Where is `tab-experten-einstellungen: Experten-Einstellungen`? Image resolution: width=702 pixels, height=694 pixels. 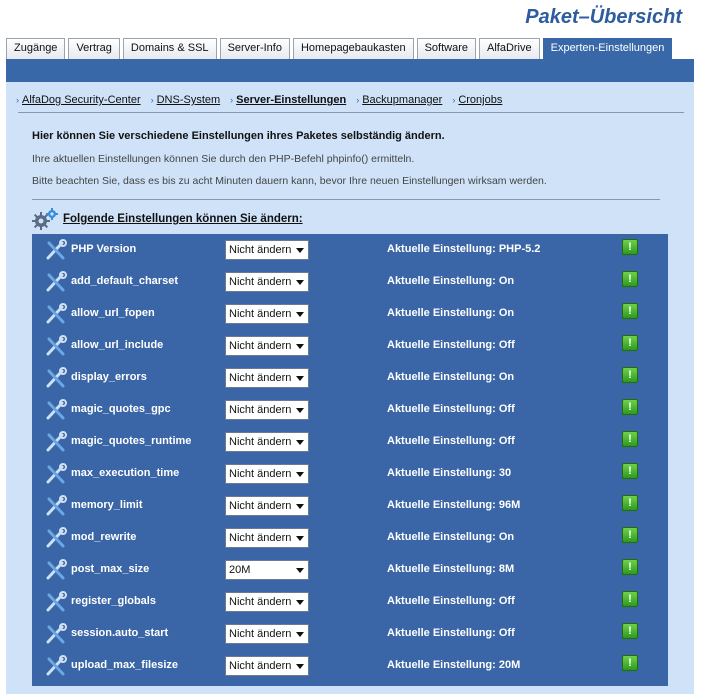 tab-experten-einstellungen: Experten-Einstellungen is located at coordinates (607, 48).